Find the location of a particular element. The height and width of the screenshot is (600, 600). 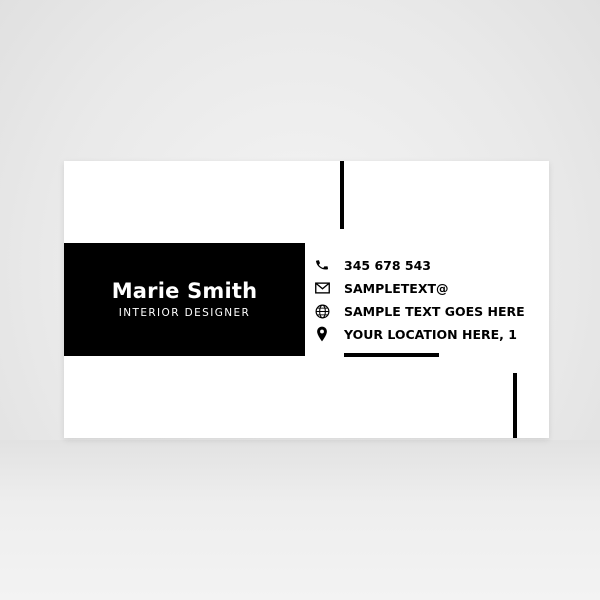

contact-email: SAMPLETEXT@ is located at coordinates (380, 288).